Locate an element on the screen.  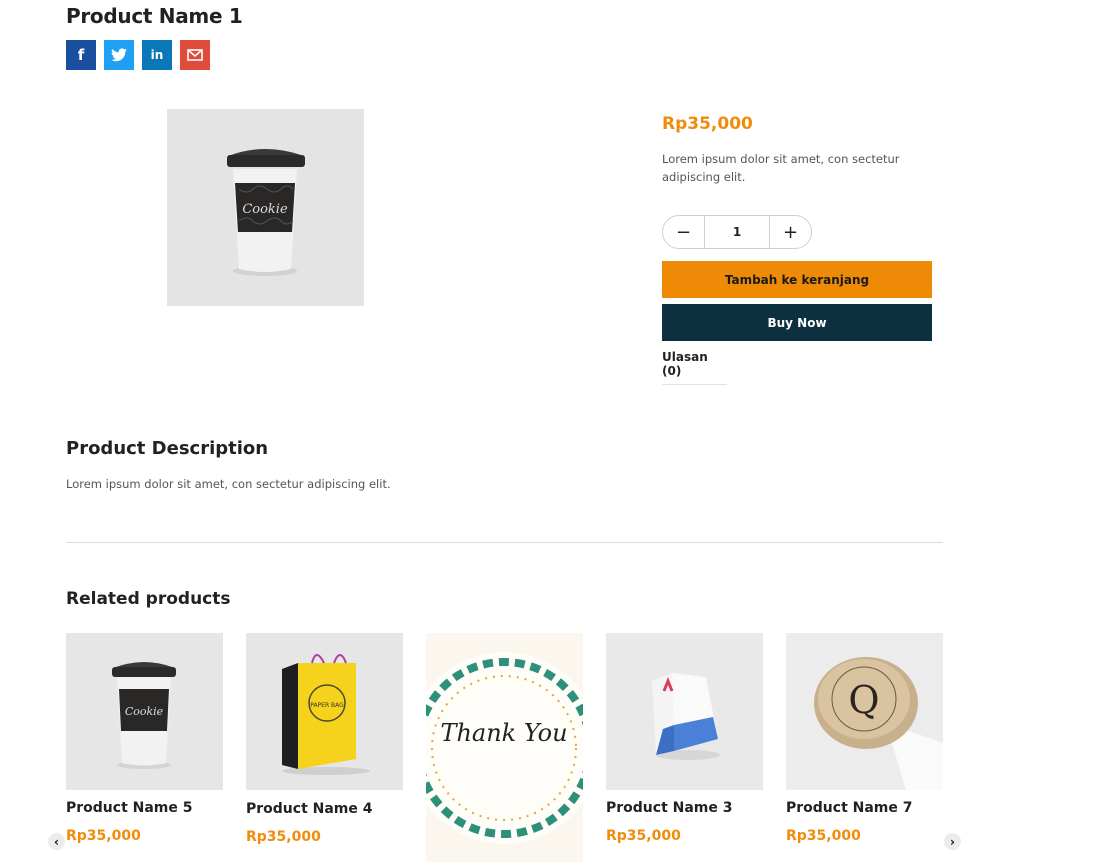
decrease-quantity-button: − is located at coordinates (683, 232).